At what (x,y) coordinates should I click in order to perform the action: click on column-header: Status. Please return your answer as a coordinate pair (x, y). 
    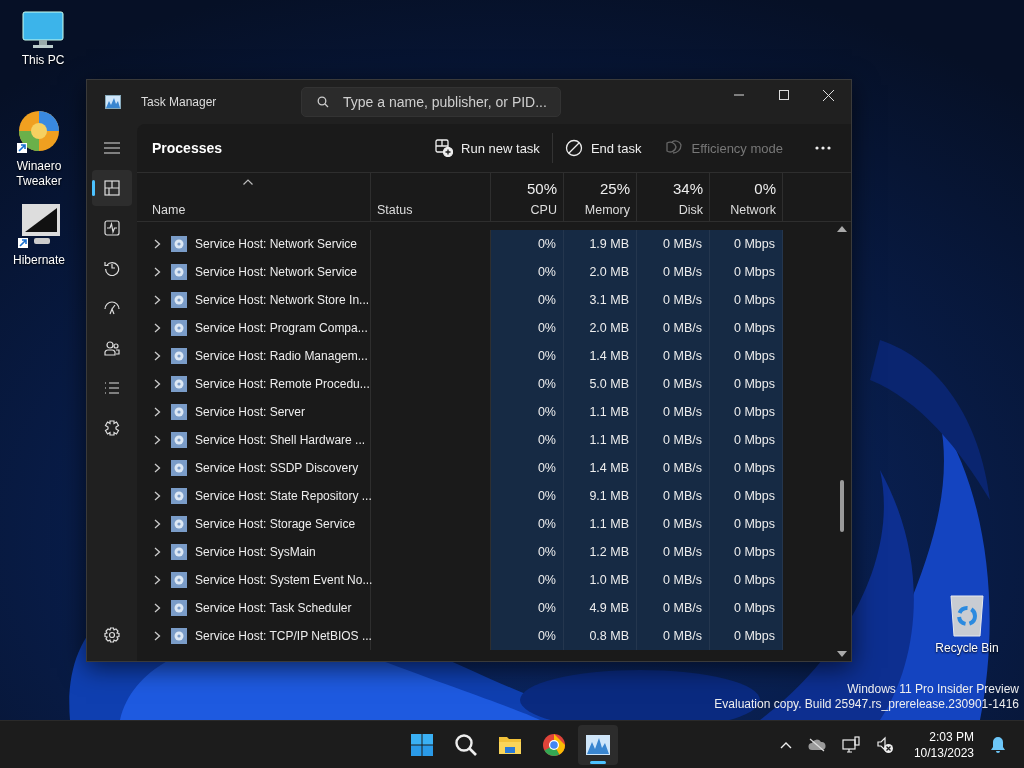
    Looking at the image, I should click on (431, 197).